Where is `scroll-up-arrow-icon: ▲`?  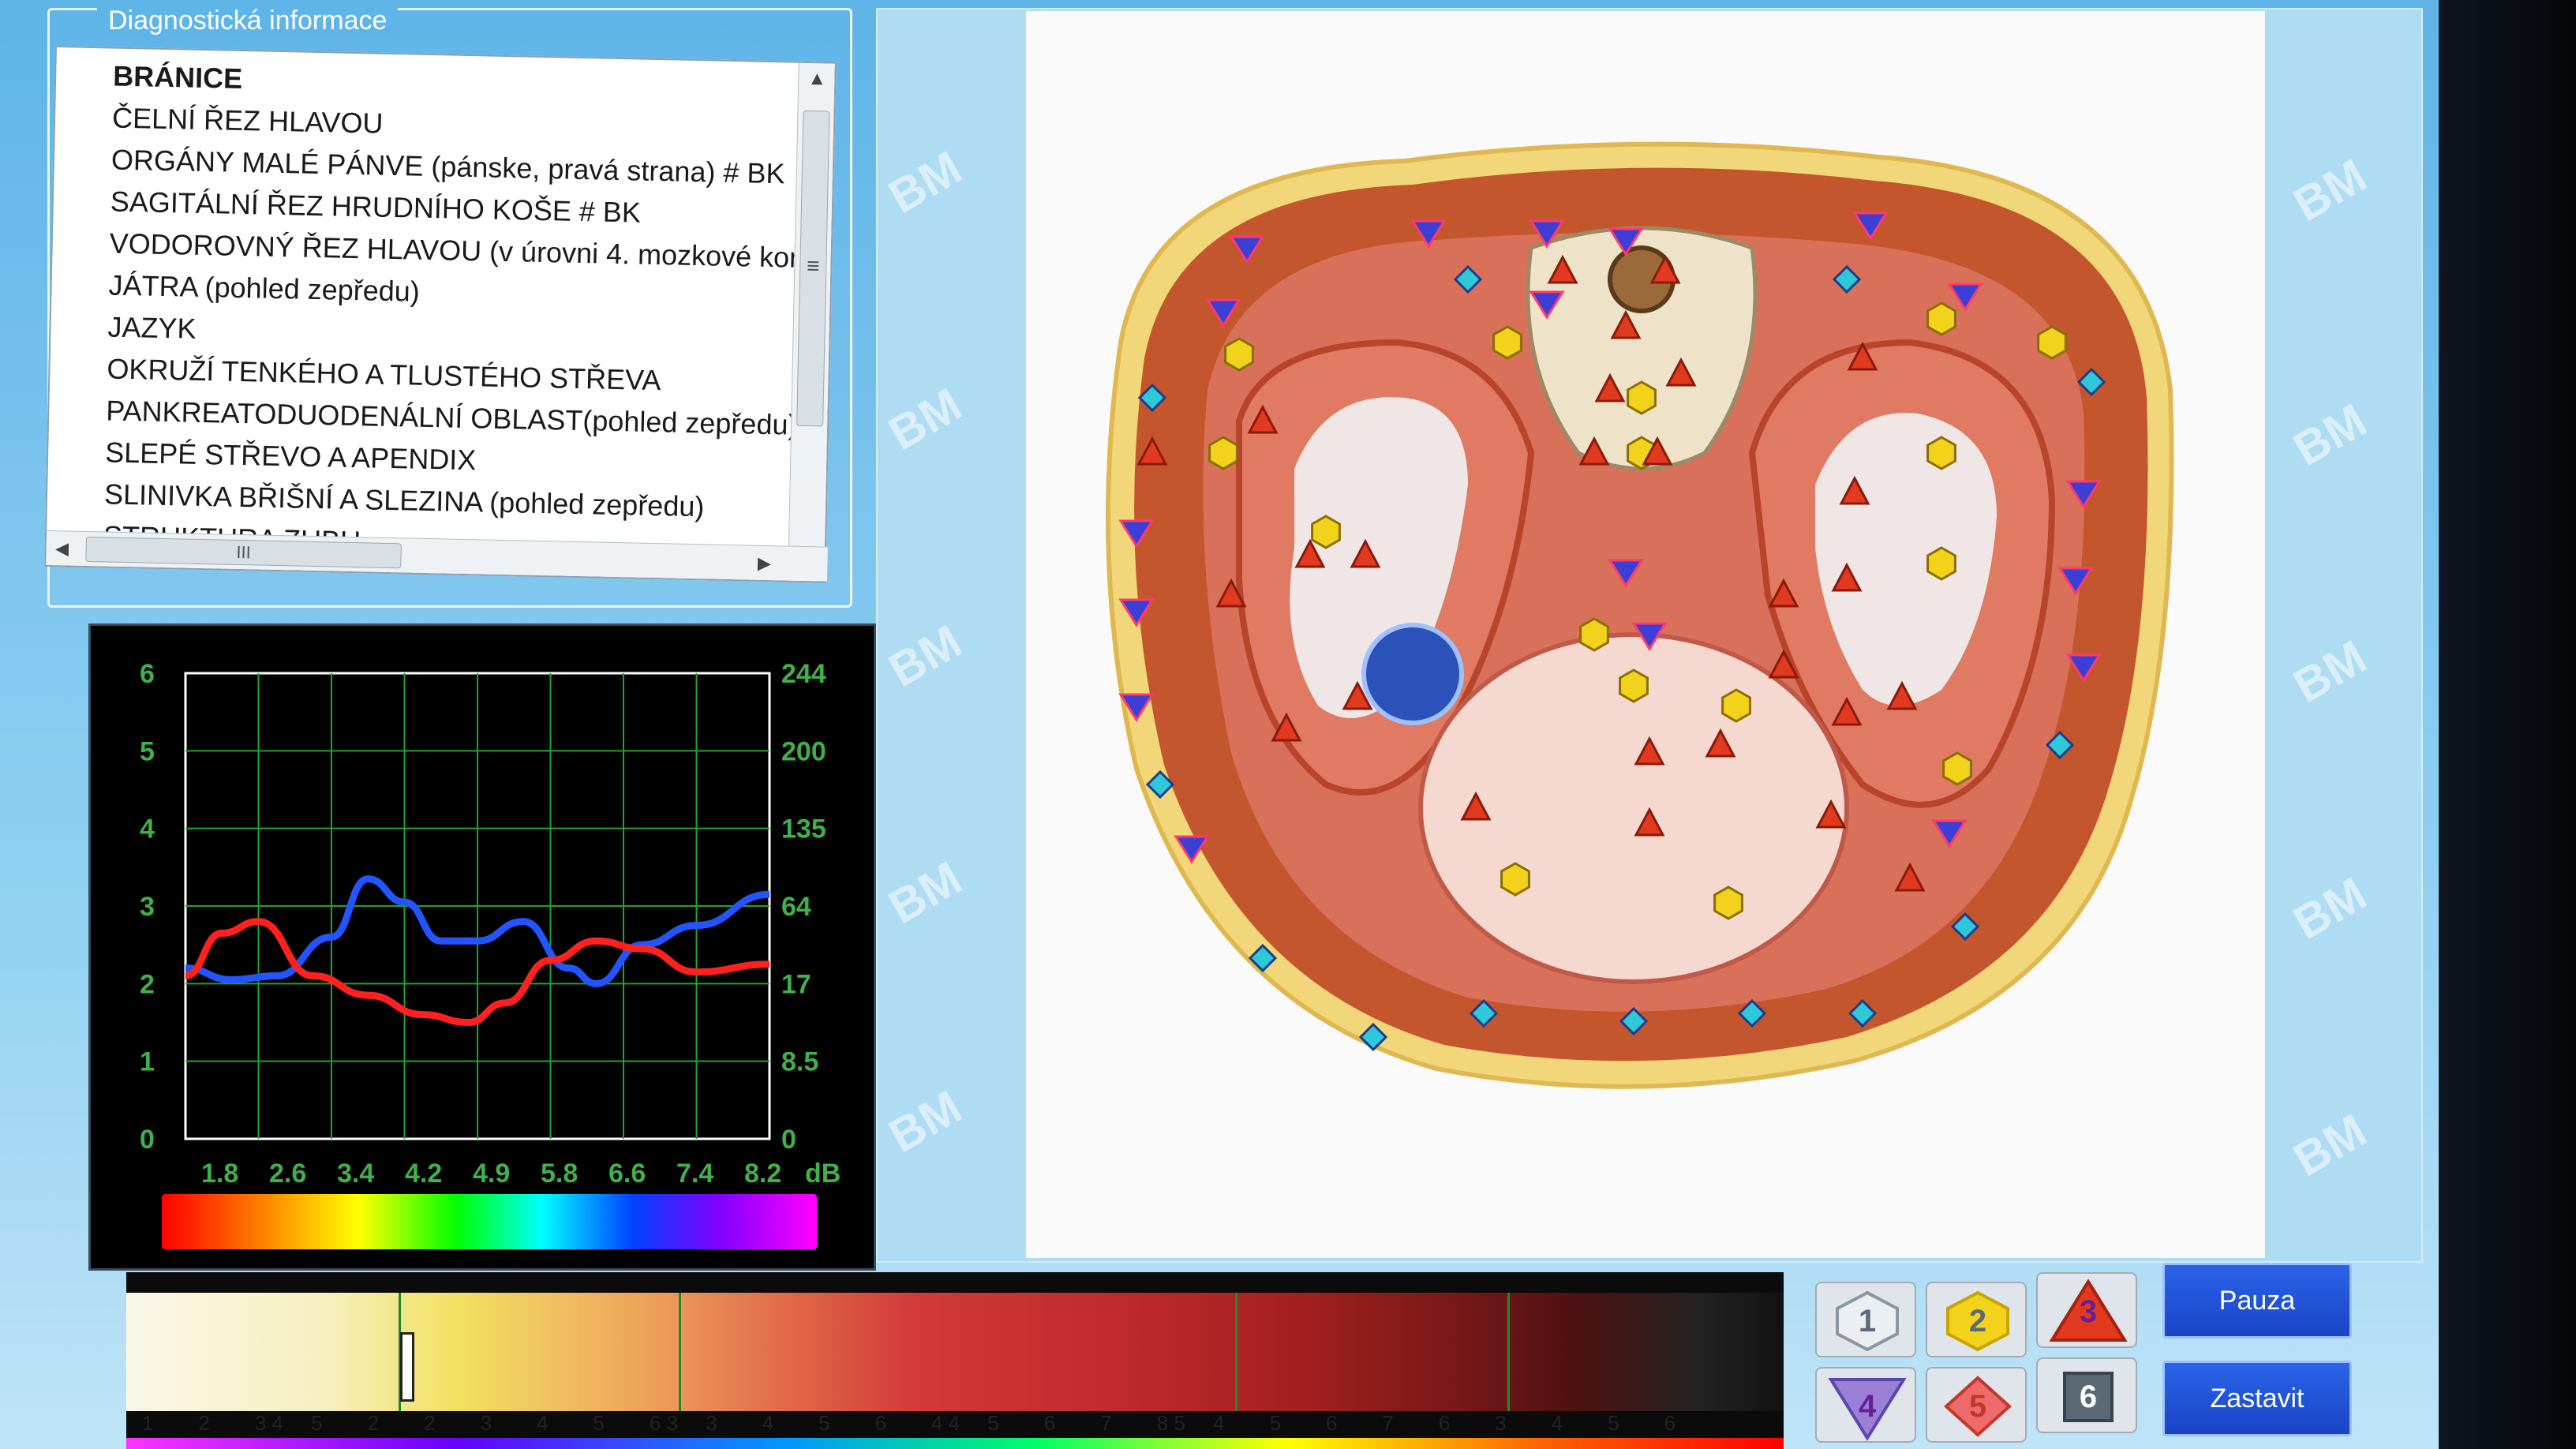
scroll-up-arrow-icon: ▲ is located at coordinates (817, 79).